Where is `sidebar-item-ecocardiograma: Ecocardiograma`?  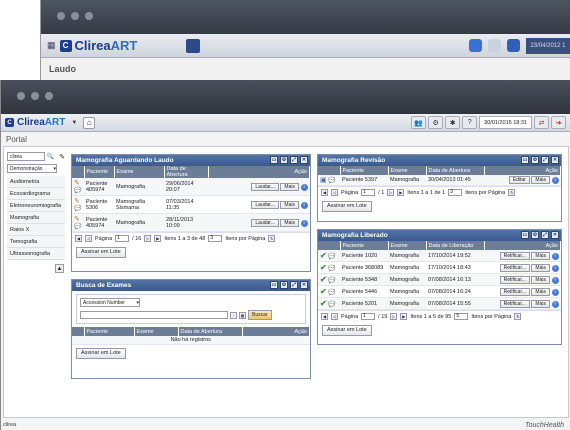 sidebar-item-ecocardiograma: Ecocardiograma is located at coordinates (36, 194).